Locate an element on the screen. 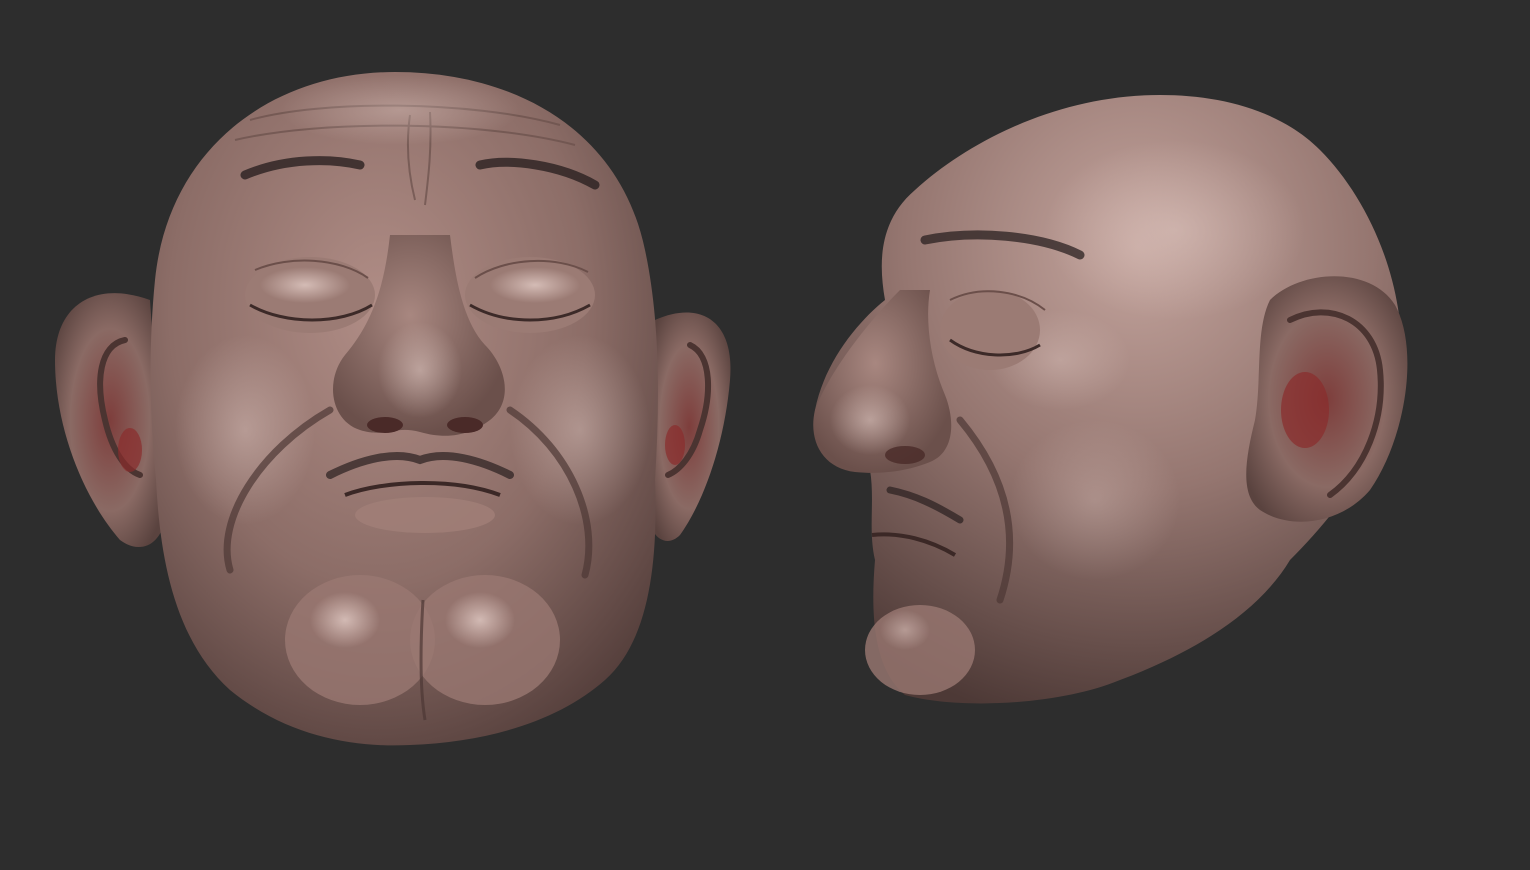  side-cheek is located at coordinates (1095, 500).